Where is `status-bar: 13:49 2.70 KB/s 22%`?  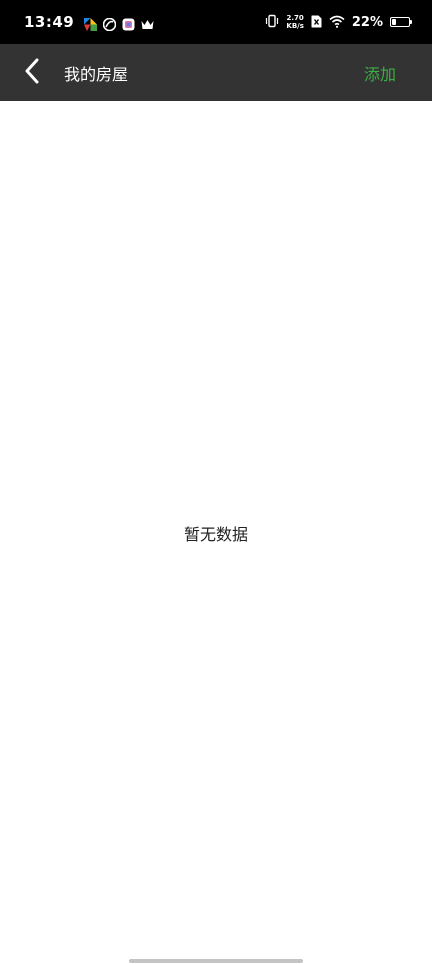 status-bar: 13:49 2.70 KB/s 22% is located at coordinates (216, 22).